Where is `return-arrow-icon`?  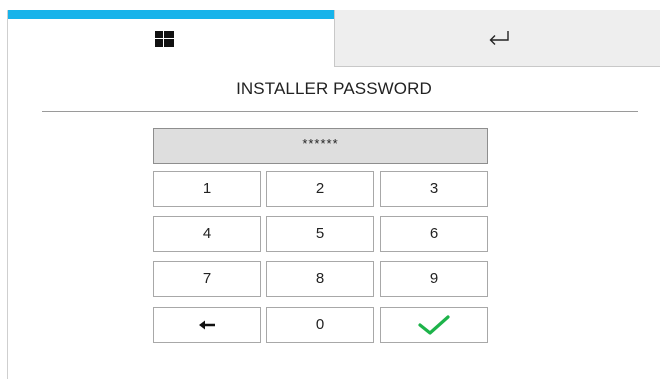 return-arrow-icon is located at coordinates (499, 38).